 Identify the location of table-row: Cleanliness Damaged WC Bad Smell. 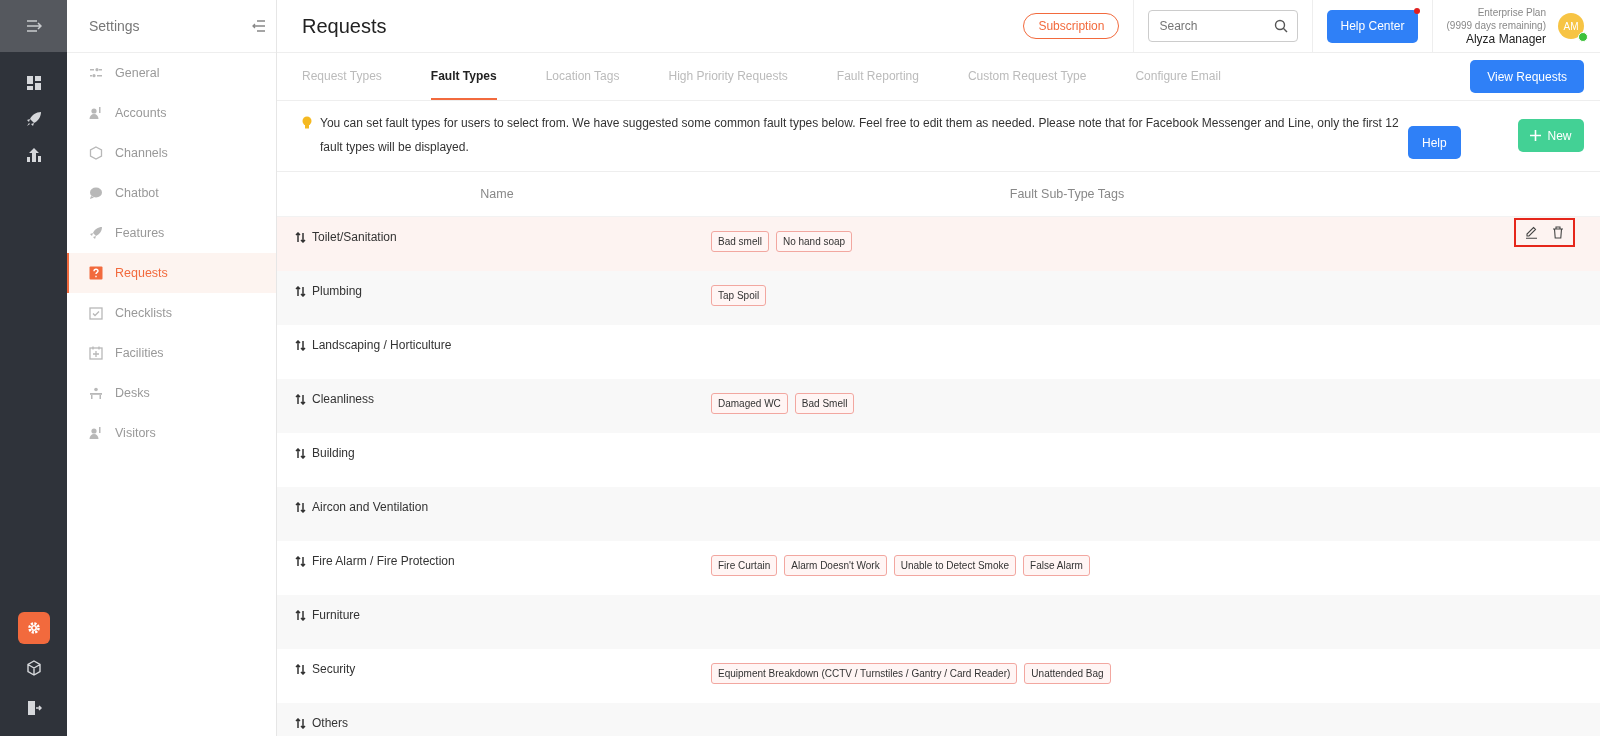
(938, 406).